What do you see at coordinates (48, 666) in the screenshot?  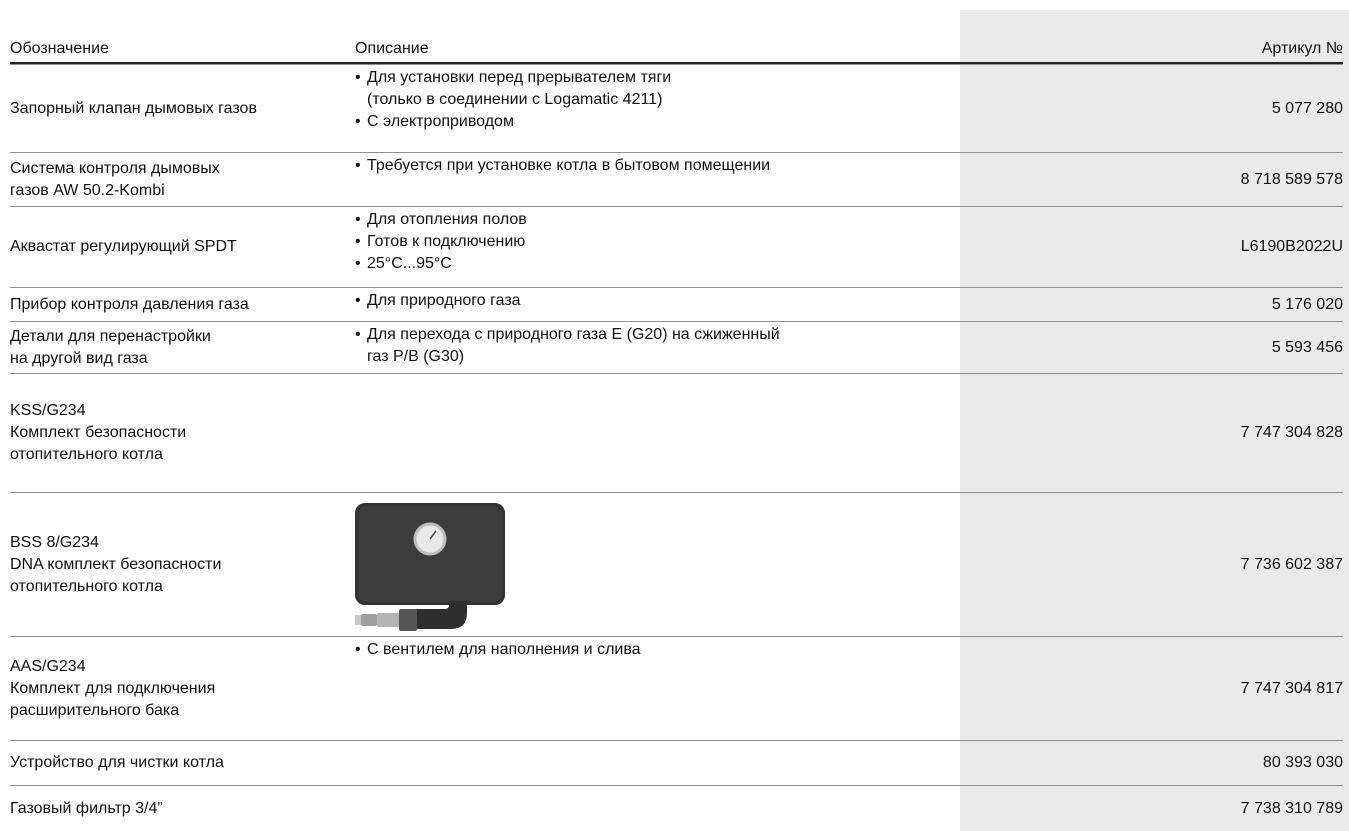 I see `designation-line: AAS/G234` at bounding box center [48, 666].